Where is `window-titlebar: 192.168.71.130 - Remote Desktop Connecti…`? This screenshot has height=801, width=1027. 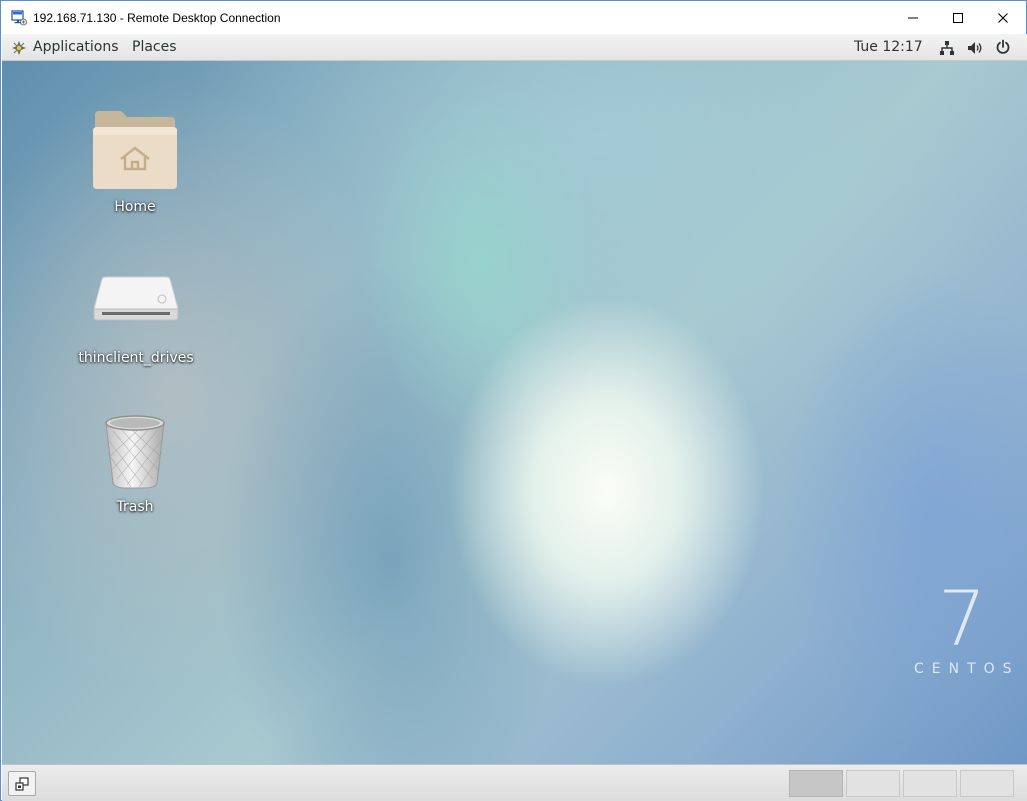
window-titlebar: 192.168.71.130 - Remote Desktop Connecti… is located at coordinates (513, 17).